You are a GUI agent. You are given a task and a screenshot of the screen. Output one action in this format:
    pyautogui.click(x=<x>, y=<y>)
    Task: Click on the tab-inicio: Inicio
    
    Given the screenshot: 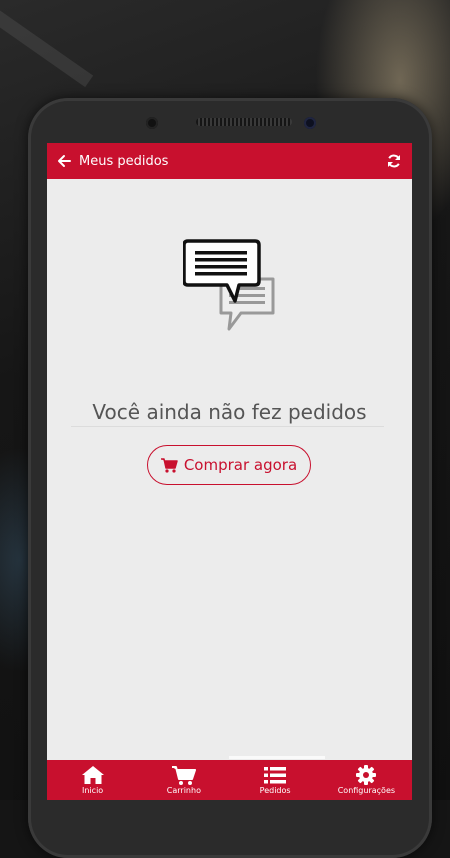 What is the action you would take?
    pyautogui.click(x=92, y=780)
    